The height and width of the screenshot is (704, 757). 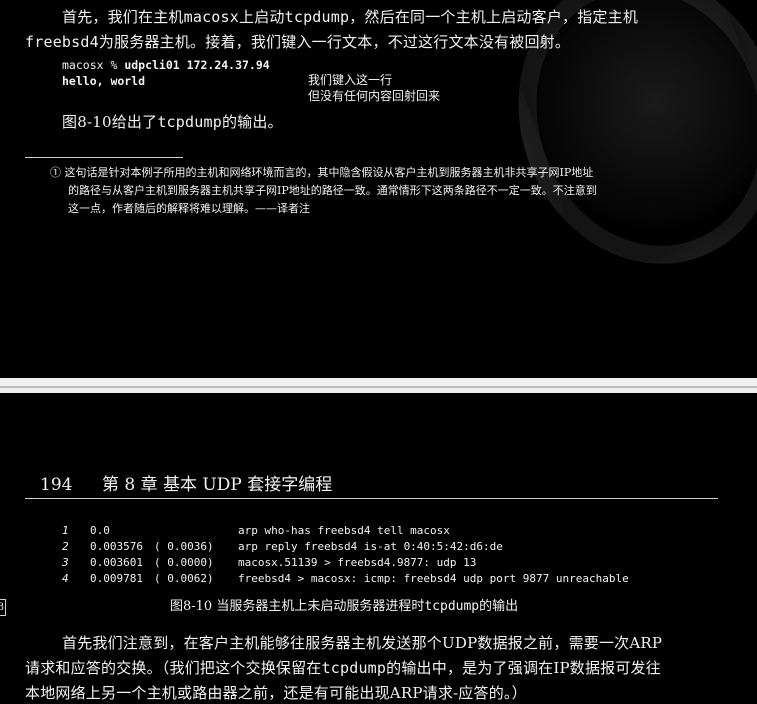 I want to click on intro-text: 上启动, so click(x=262, y=17).